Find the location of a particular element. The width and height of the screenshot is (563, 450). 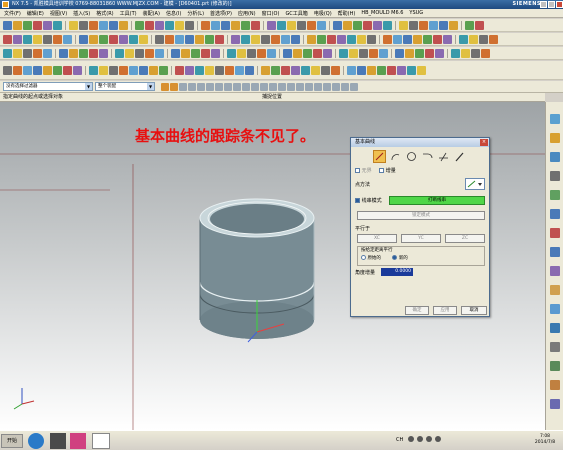

browser-icon is located at coordinates (36, 441).